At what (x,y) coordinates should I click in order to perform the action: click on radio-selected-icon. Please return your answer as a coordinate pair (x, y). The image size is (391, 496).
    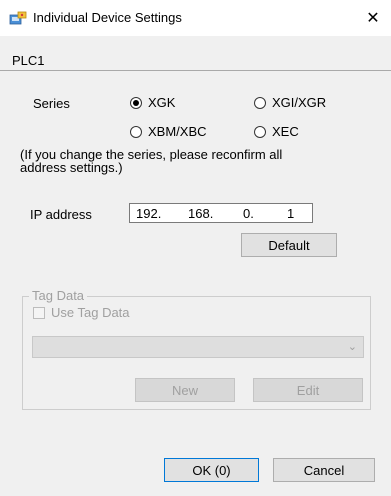
    Looking at the image, I should click on (136, 102).